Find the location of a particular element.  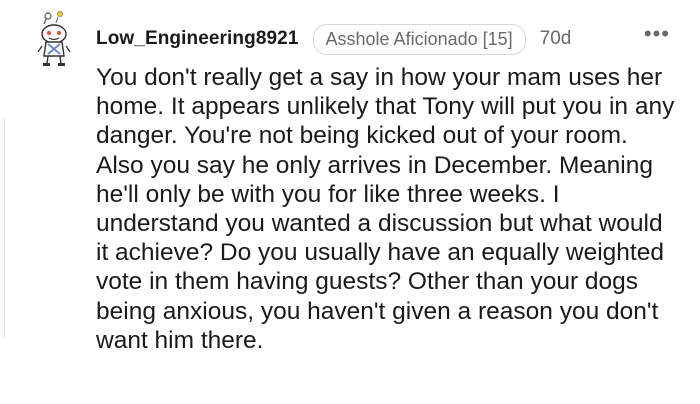

snoo-avatar-icon is located at coordinates (54, 38).